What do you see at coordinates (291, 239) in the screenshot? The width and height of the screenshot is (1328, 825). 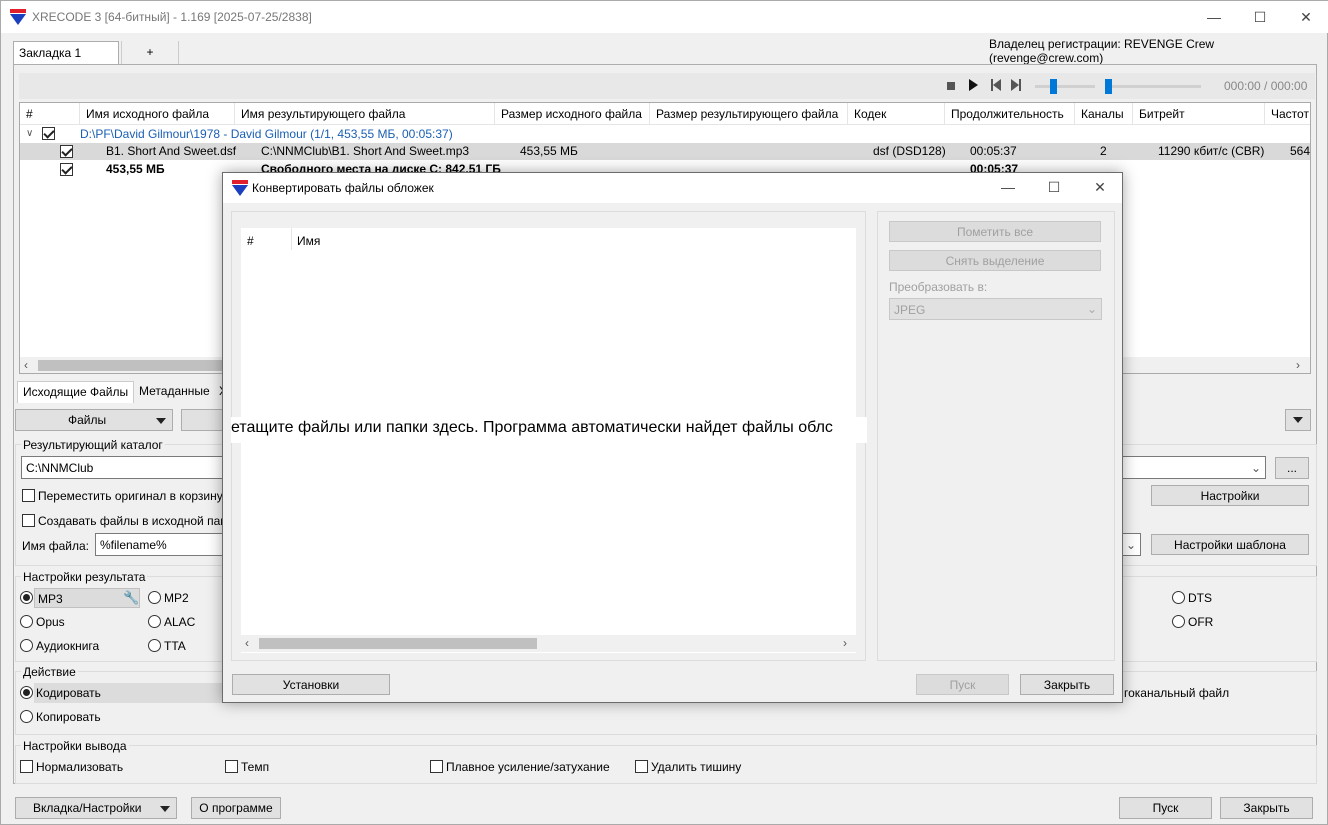 I see `header-divider` at bounding box center [291, 239].